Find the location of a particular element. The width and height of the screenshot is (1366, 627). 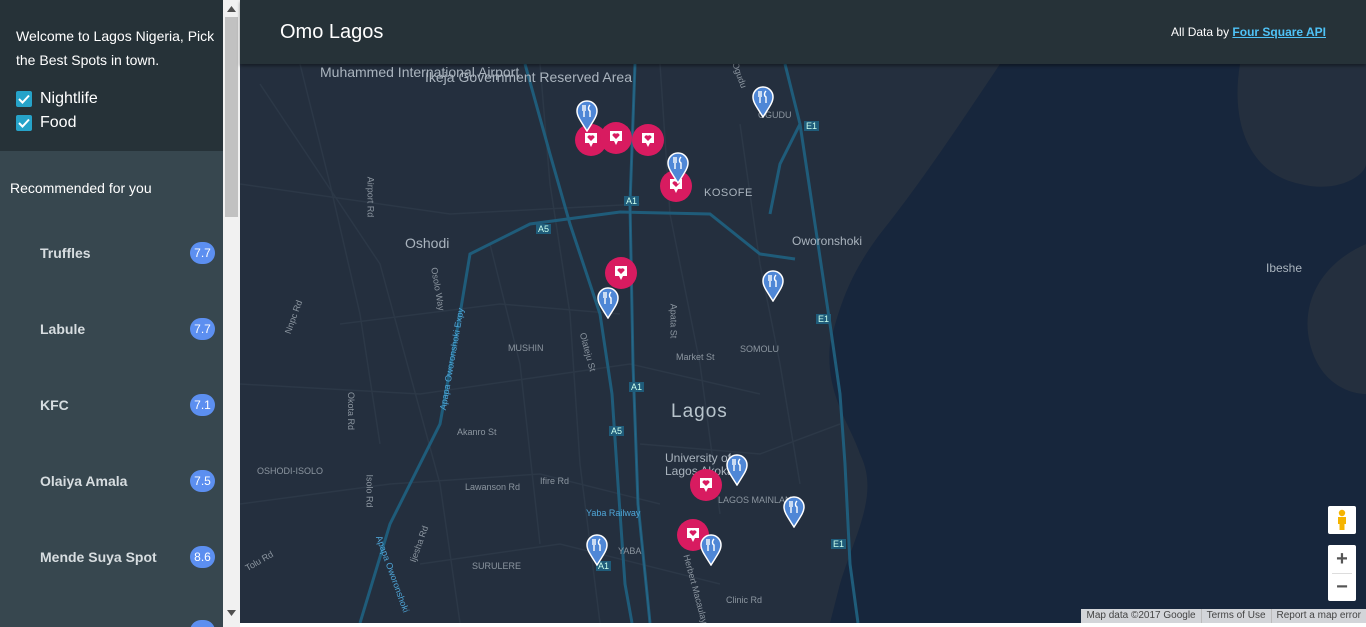

nightlife-label: Nightlife is located at coordinates (69, 98).